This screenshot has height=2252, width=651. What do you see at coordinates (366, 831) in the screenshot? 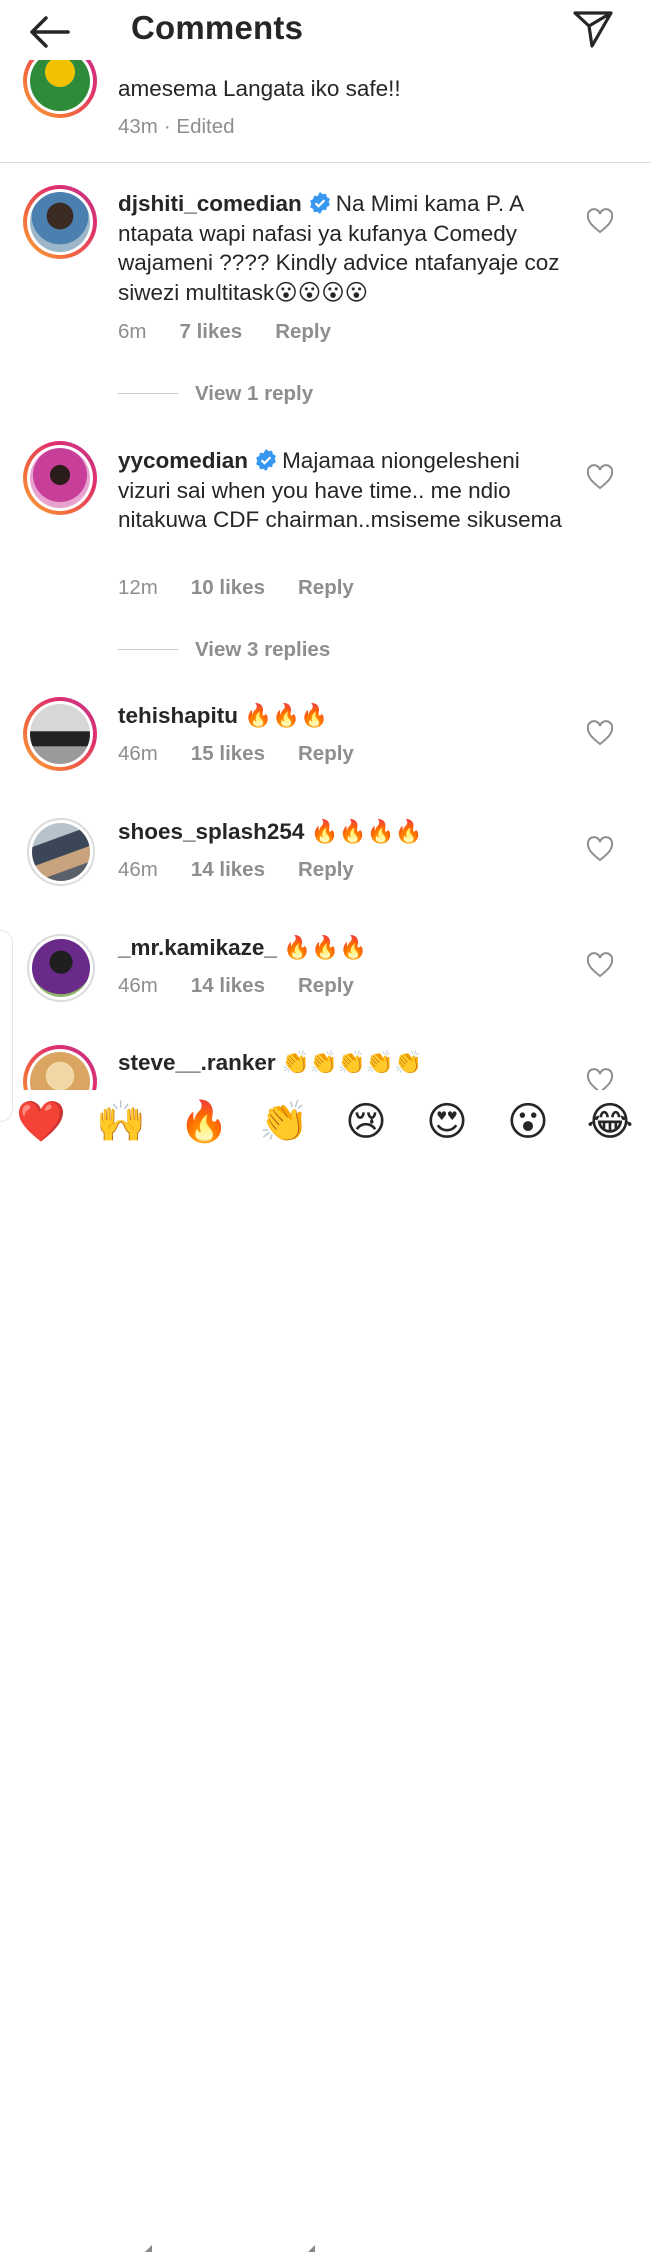
I see `comment-body: 🔥🔥🔥🔥` at bounding box center [366, 831].